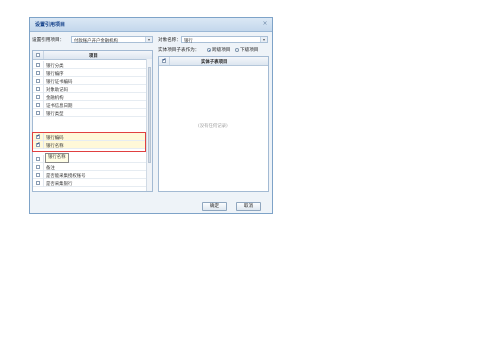  Describe the element at coordinates (55, 66) in the screenshot. I see `row-label: 银行分类` at that location.